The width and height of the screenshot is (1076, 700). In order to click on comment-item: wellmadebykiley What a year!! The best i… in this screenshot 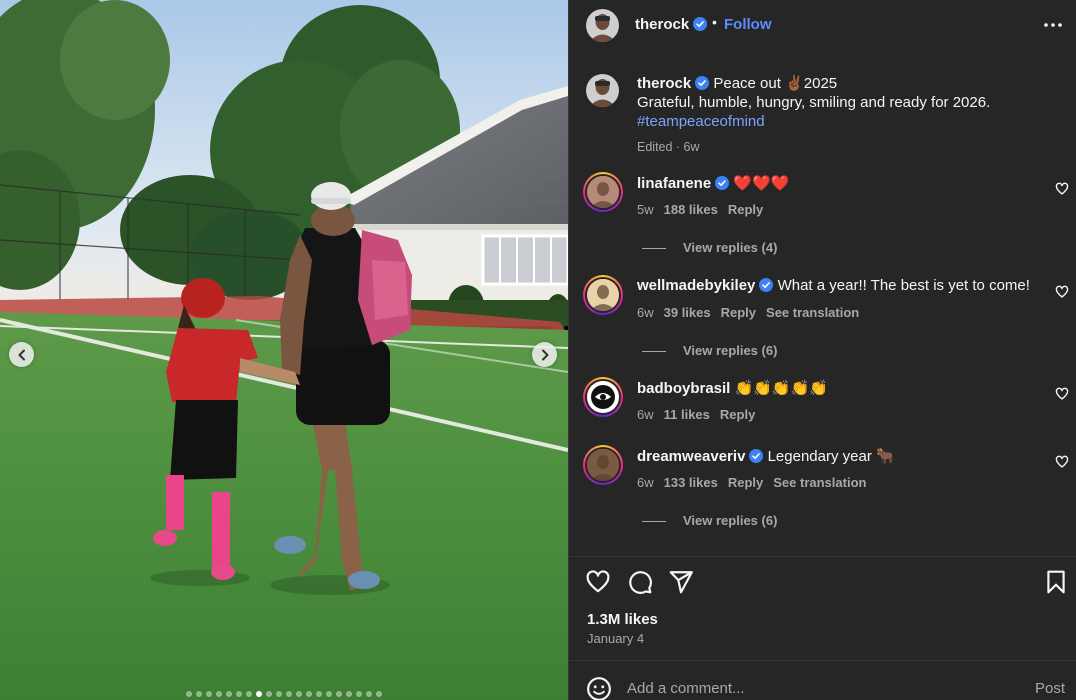, I will do `click(822, 305)`.